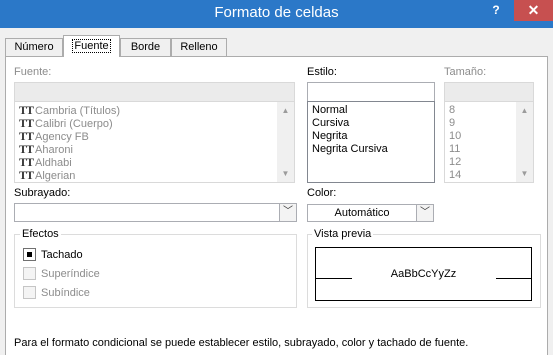 This screenshot has width=553, height=355. What do you see at coordinates (453, 162) in the screenshot?
I see `list-item: 12` at bounding box center [453, 162].